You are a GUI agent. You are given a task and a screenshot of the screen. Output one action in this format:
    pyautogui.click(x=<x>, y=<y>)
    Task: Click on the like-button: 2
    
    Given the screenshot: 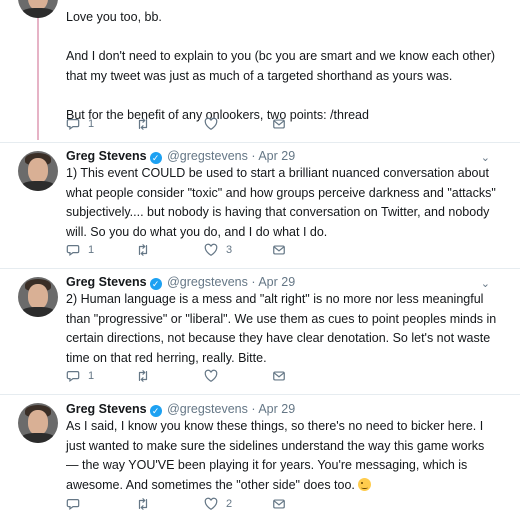 What is the action you would take?
    pyautogui.click(x=218, y=504)
    